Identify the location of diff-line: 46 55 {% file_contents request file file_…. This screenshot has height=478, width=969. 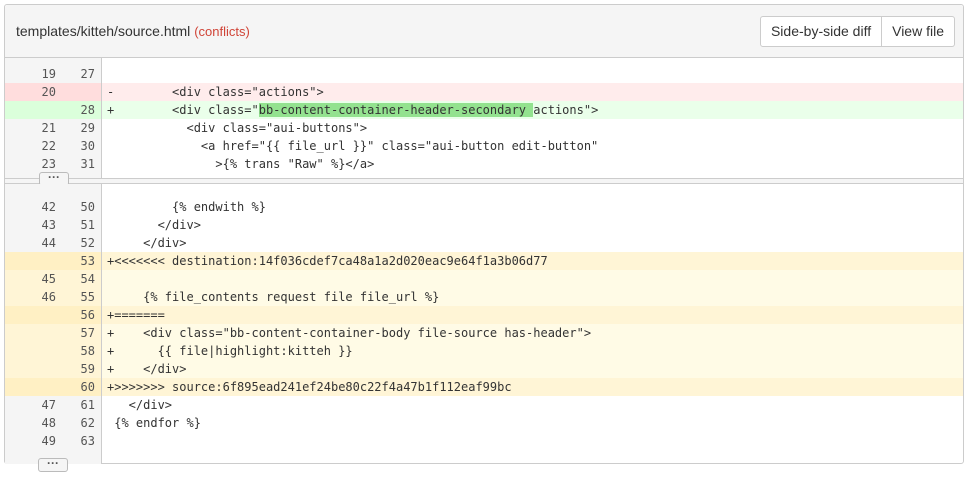
(484, 297).